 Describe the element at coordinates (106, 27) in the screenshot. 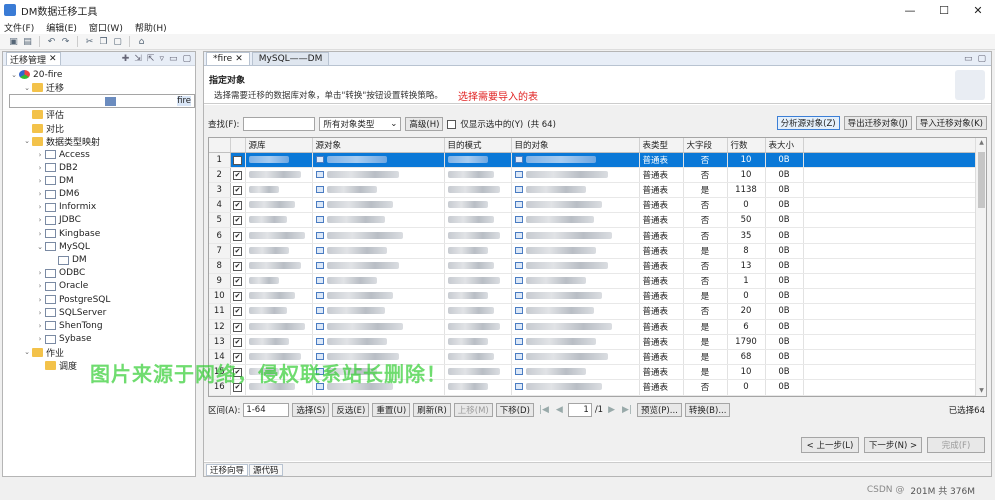

I see `menu-window: 窗口(W)` at that location.